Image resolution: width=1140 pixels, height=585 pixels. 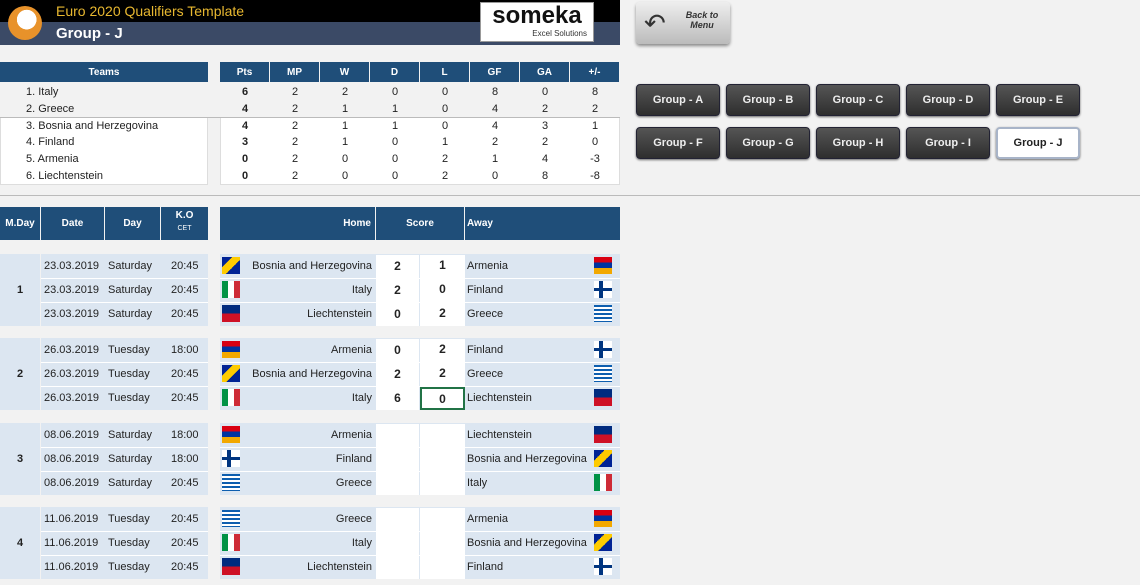 I want to click on qualification-line, so click(x=310, y=117).